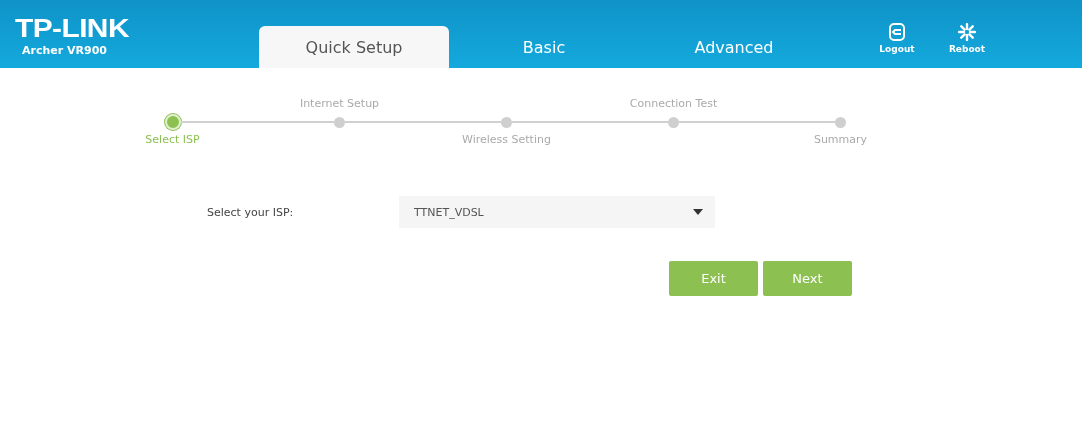 The image size is (1082, 429). Describe the element at coordinates (698, 212) in the screenshot. I see `caret-icon` at that location.